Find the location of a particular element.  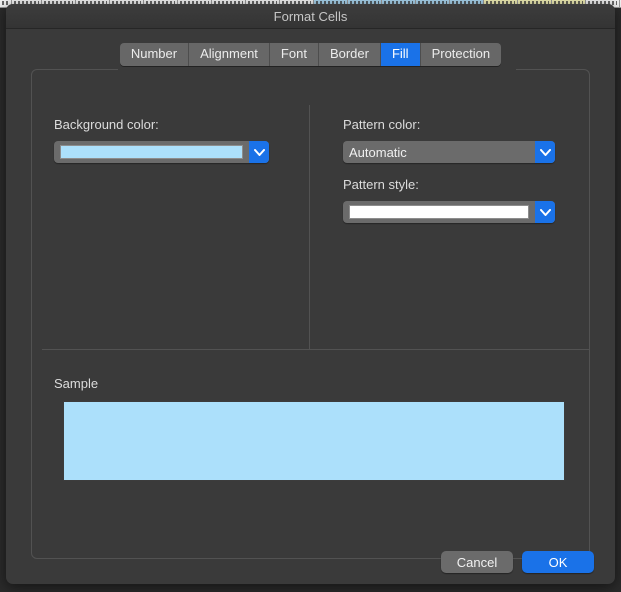

background-color-value is located at coordinates (151, 152).